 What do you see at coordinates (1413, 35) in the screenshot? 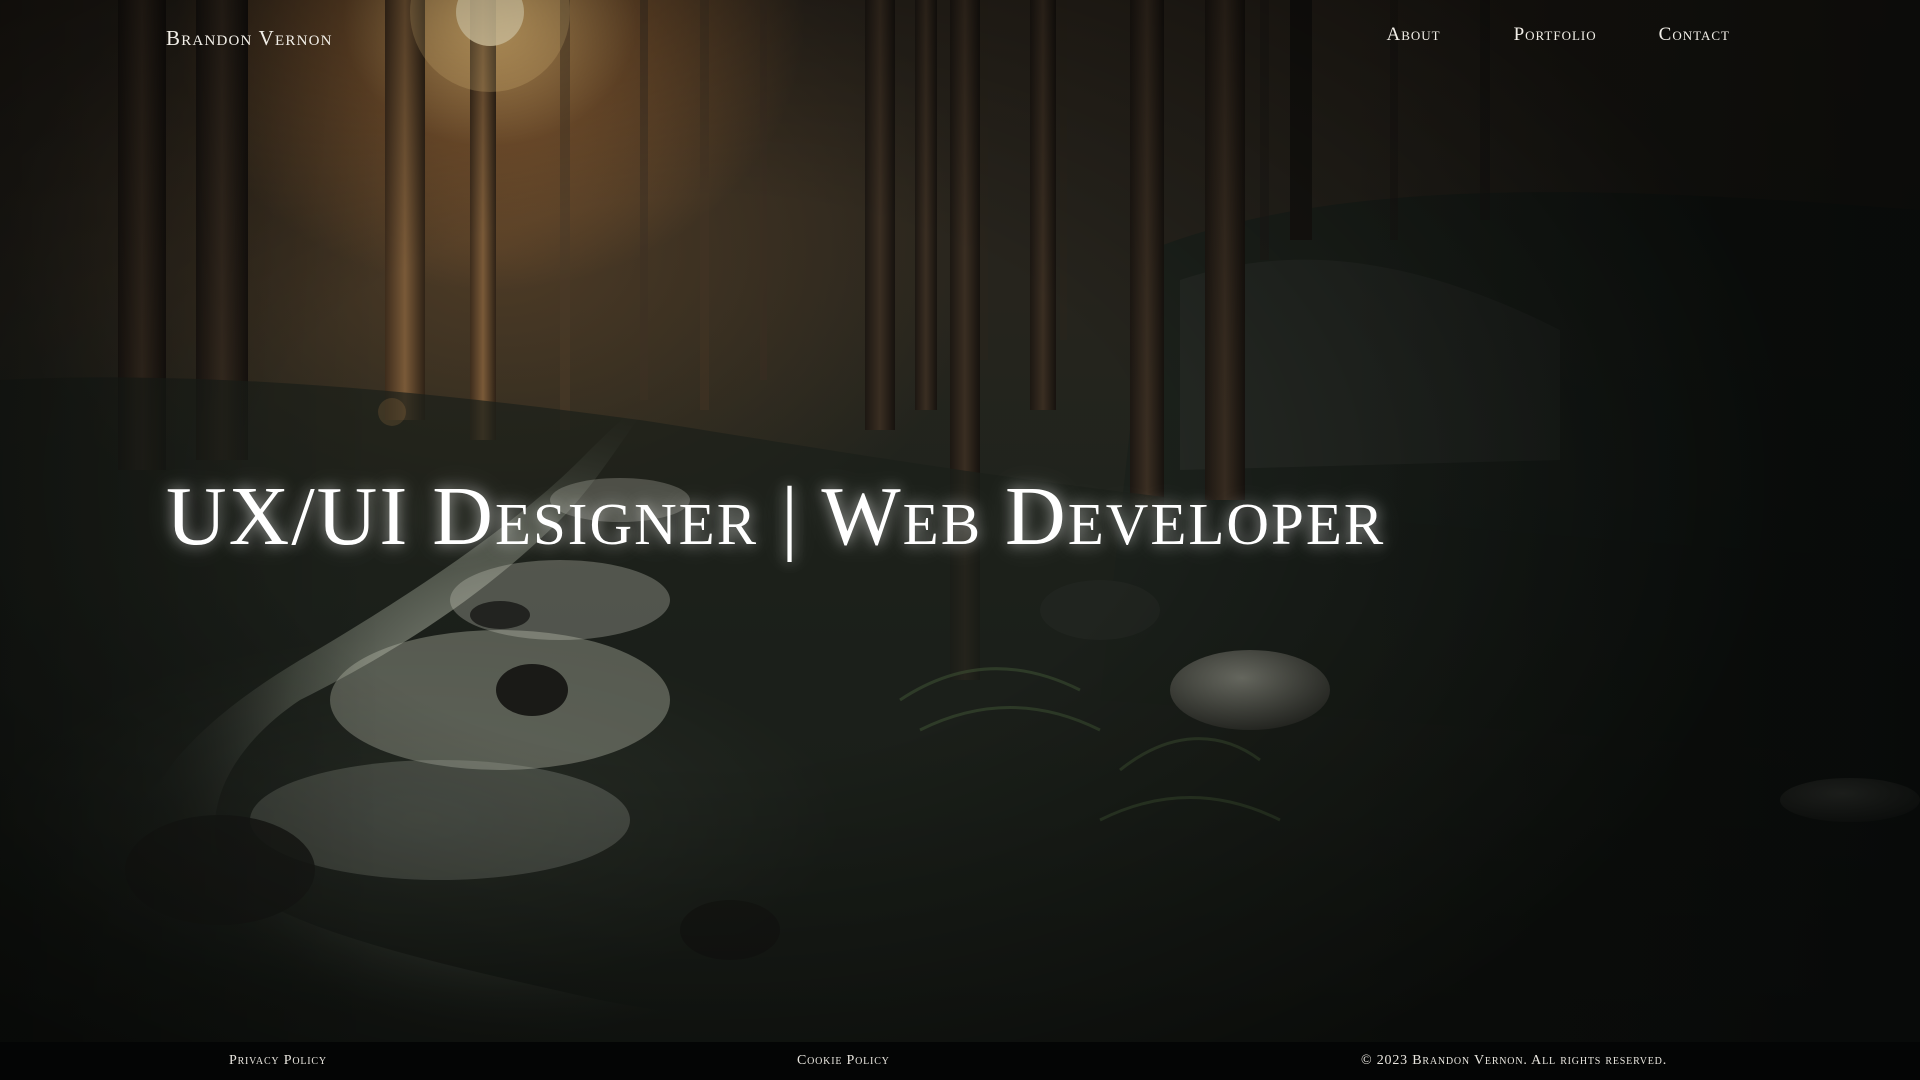
I see `nav-link-about: About` at bounding box center [1413, 35].